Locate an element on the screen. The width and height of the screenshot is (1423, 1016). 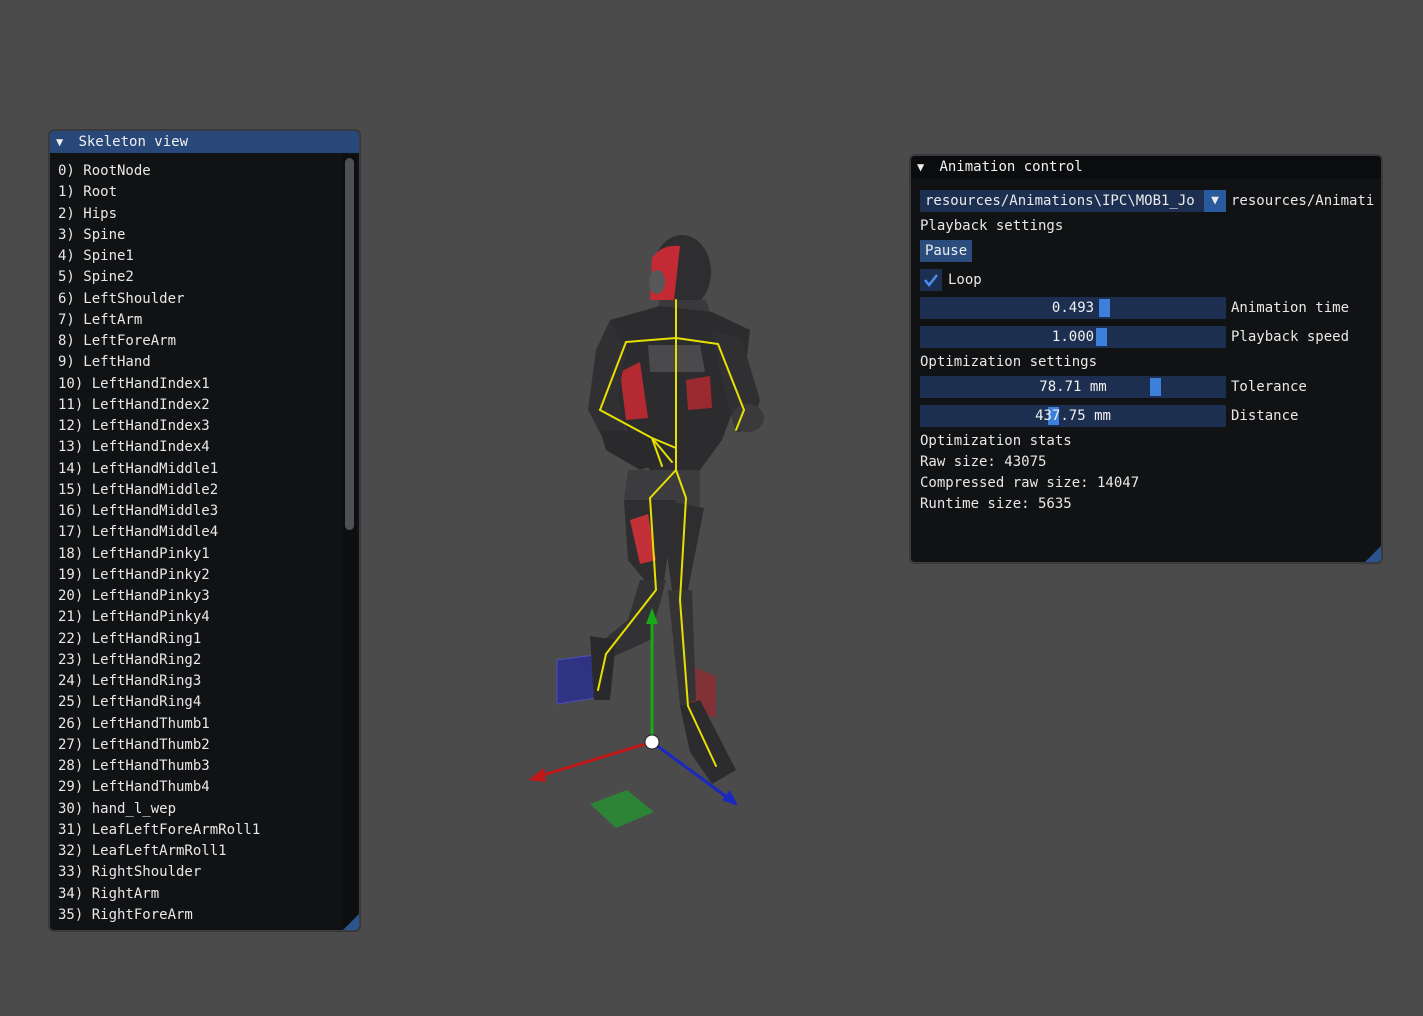
combo-label: resources/Animati is located at coordinates (1303, 201).